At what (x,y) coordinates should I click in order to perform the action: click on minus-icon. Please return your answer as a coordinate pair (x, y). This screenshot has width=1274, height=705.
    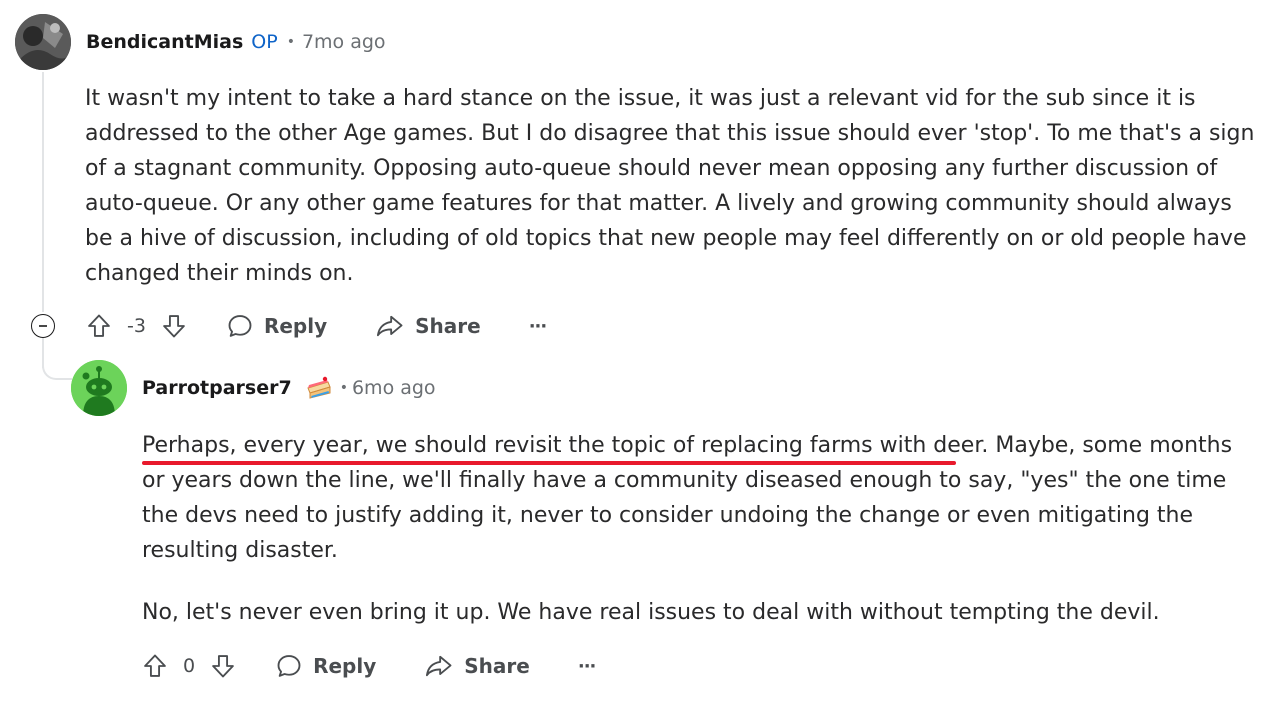
    Looking at the image, I should click on (43, 326).